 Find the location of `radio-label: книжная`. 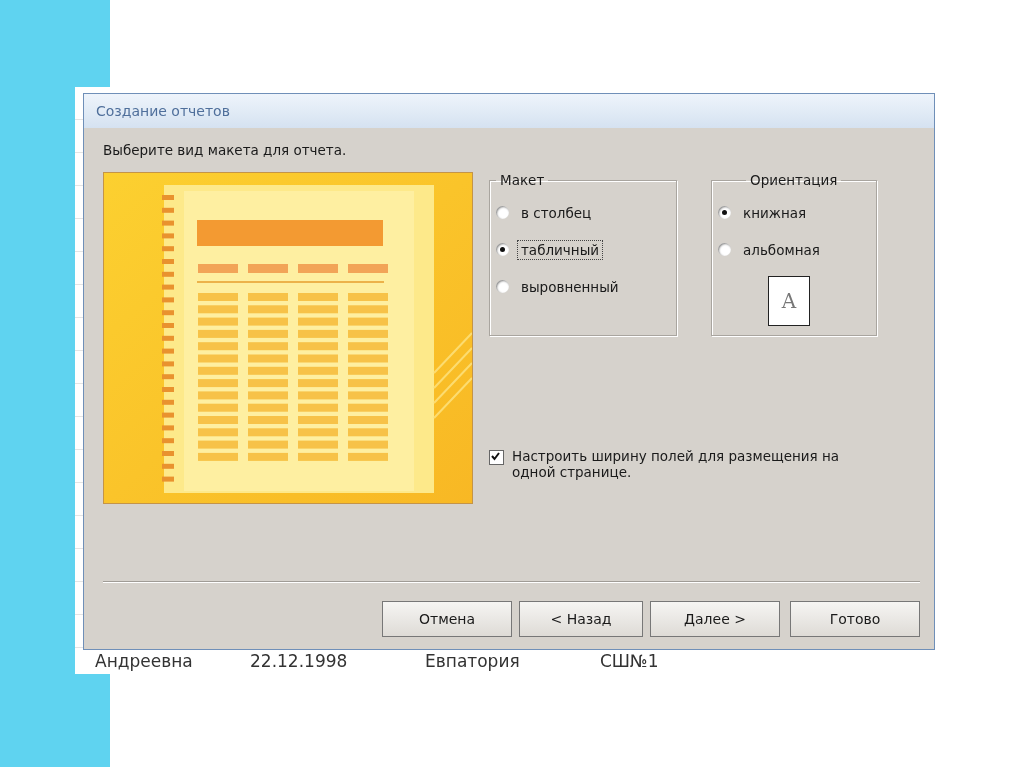

radio-label: книжная is located at coordinates (775, 212).